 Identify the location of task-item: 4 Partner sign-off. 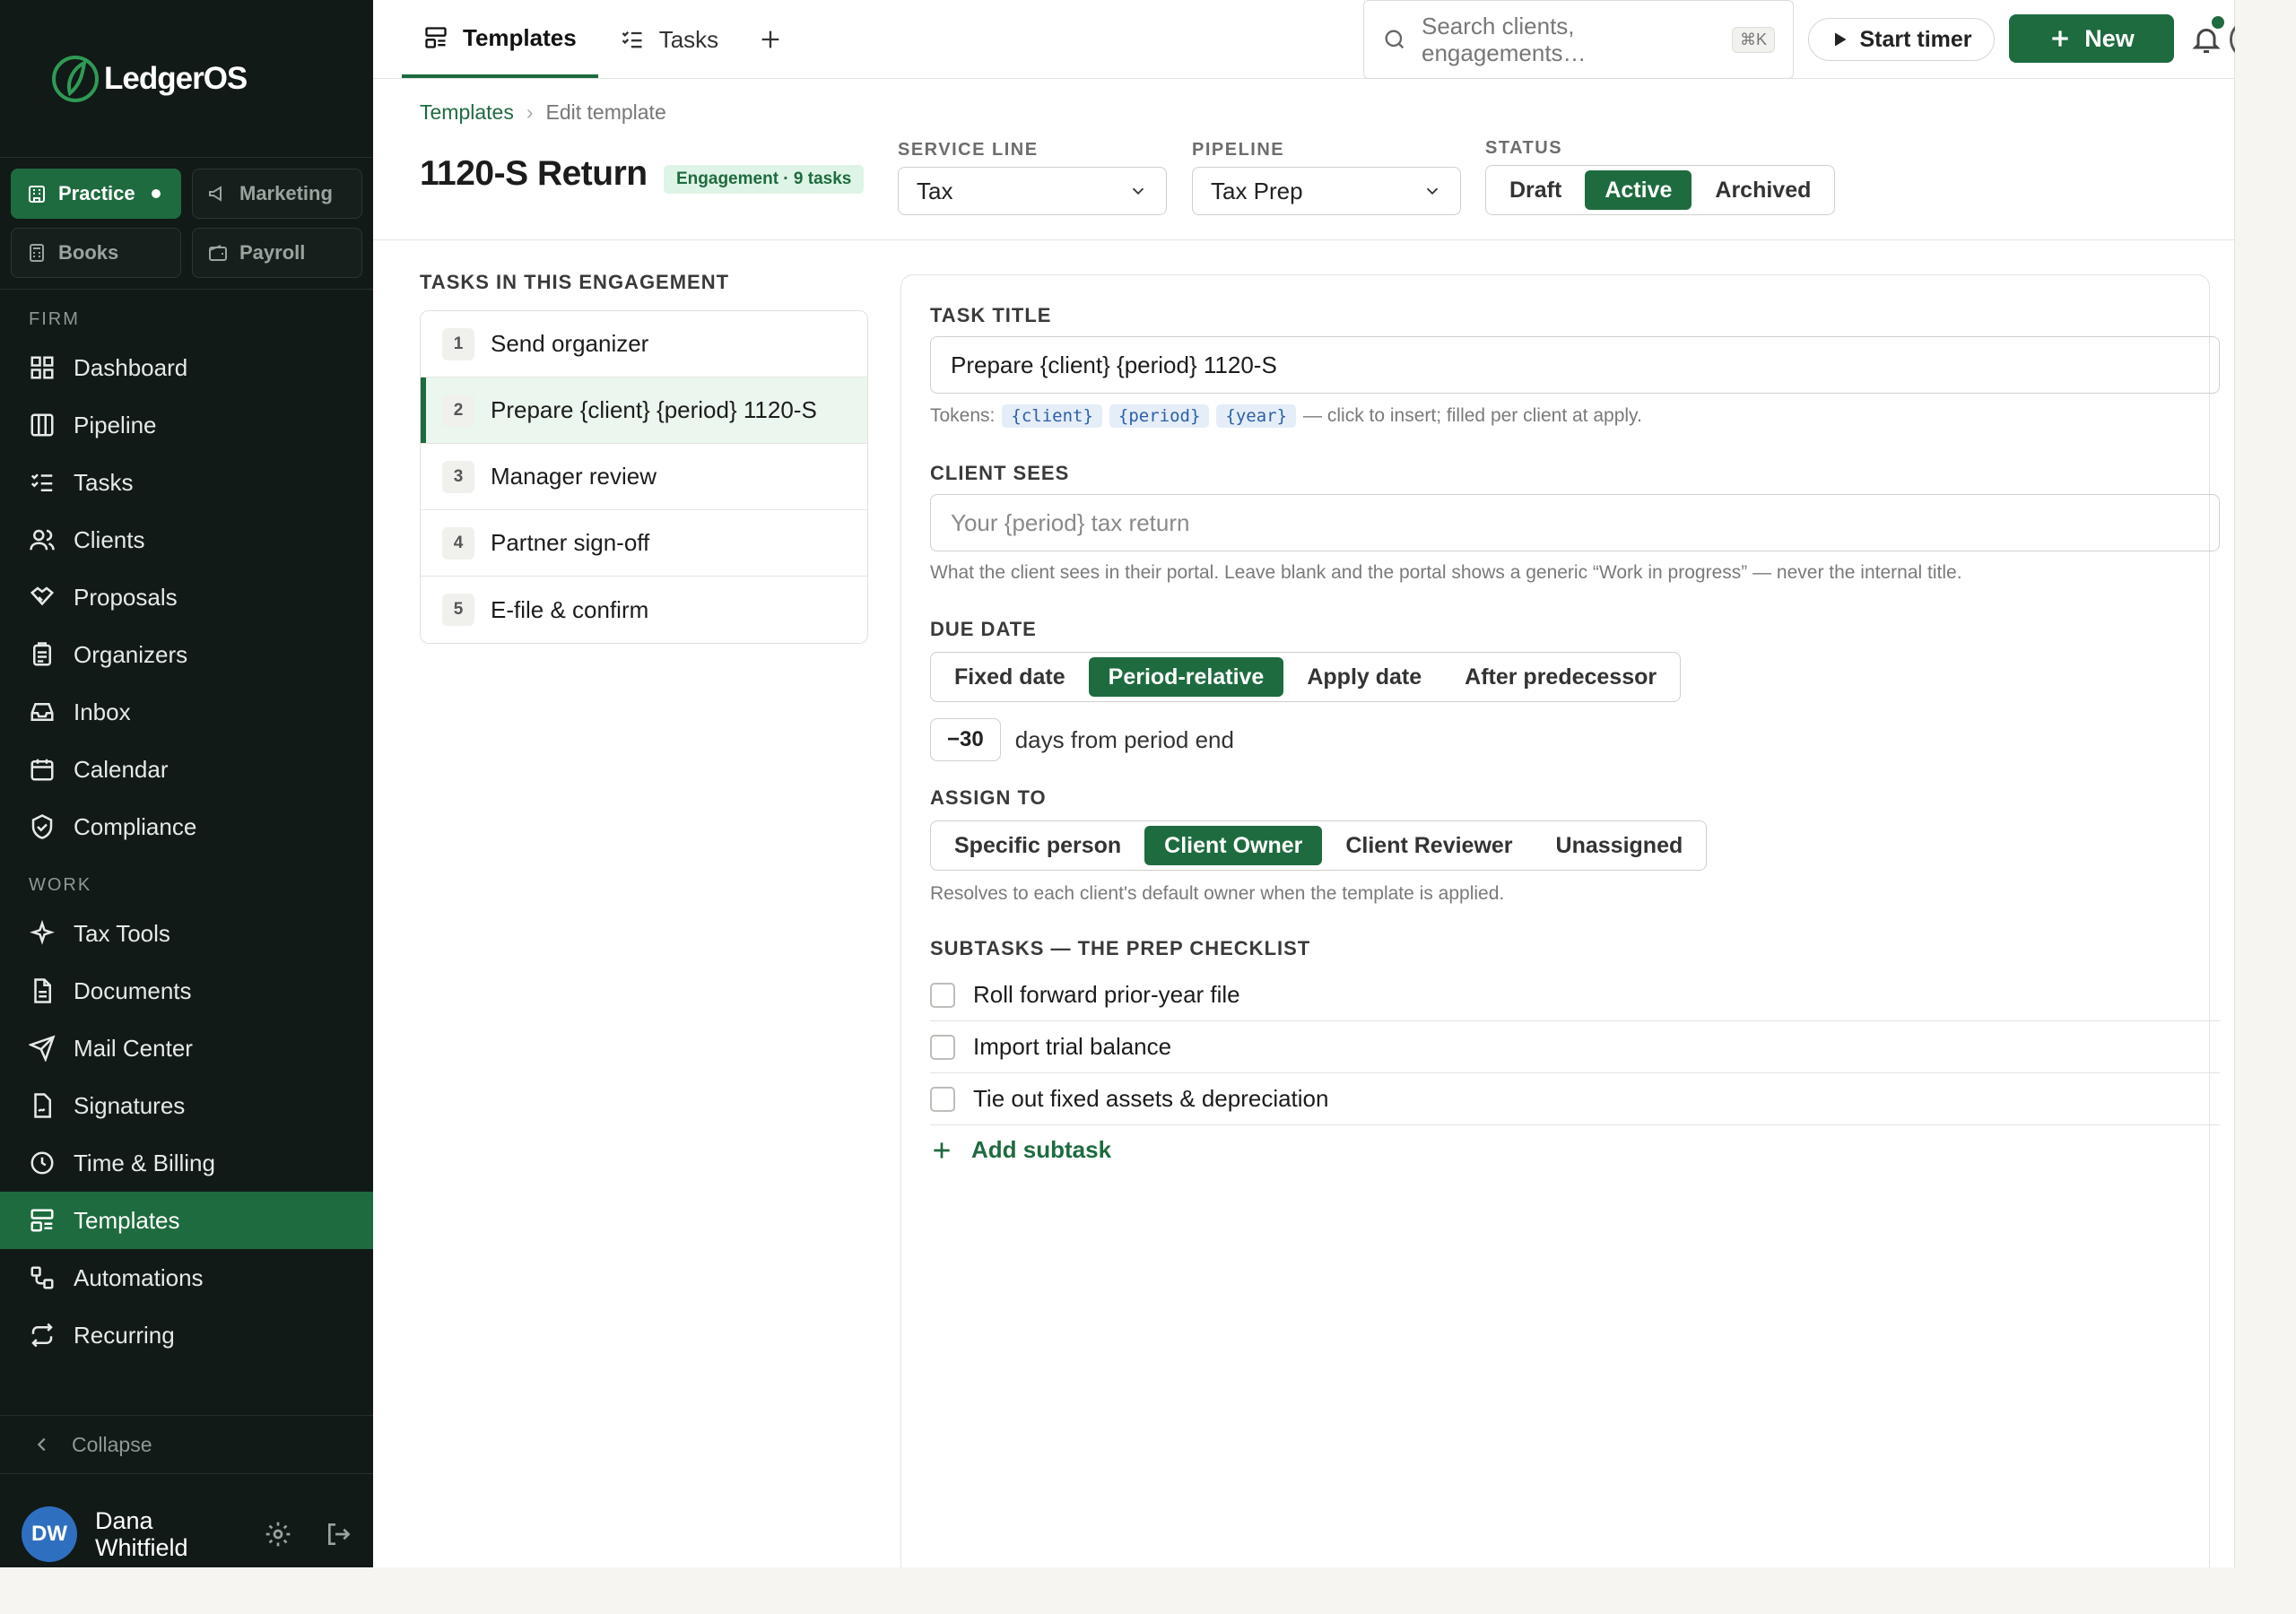
(644, 543).